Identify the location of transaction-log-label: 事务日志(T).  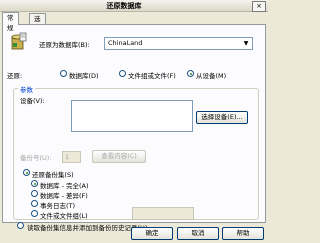
(58, 206).